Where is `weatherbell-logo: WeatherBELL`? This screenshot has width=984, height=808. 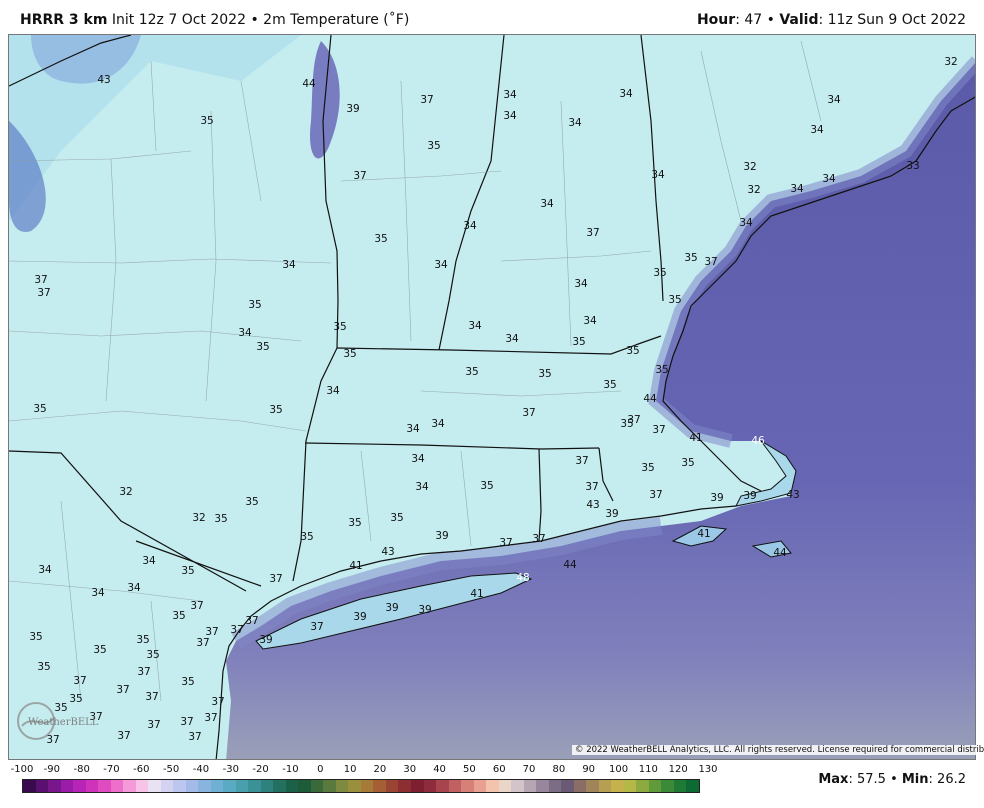 weatherbell-logo: WeatherBELL is located at coordinates (58, 721).